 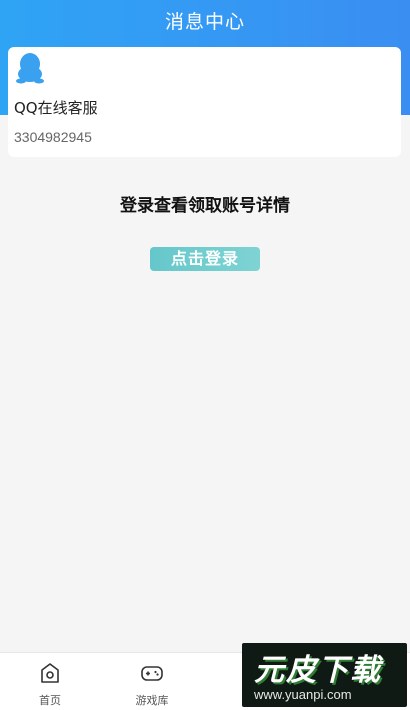 What do you see at coordinates (205, 259) in the screenshot?
I see `login-button: 点击登录` at bounding box center [205, 259].